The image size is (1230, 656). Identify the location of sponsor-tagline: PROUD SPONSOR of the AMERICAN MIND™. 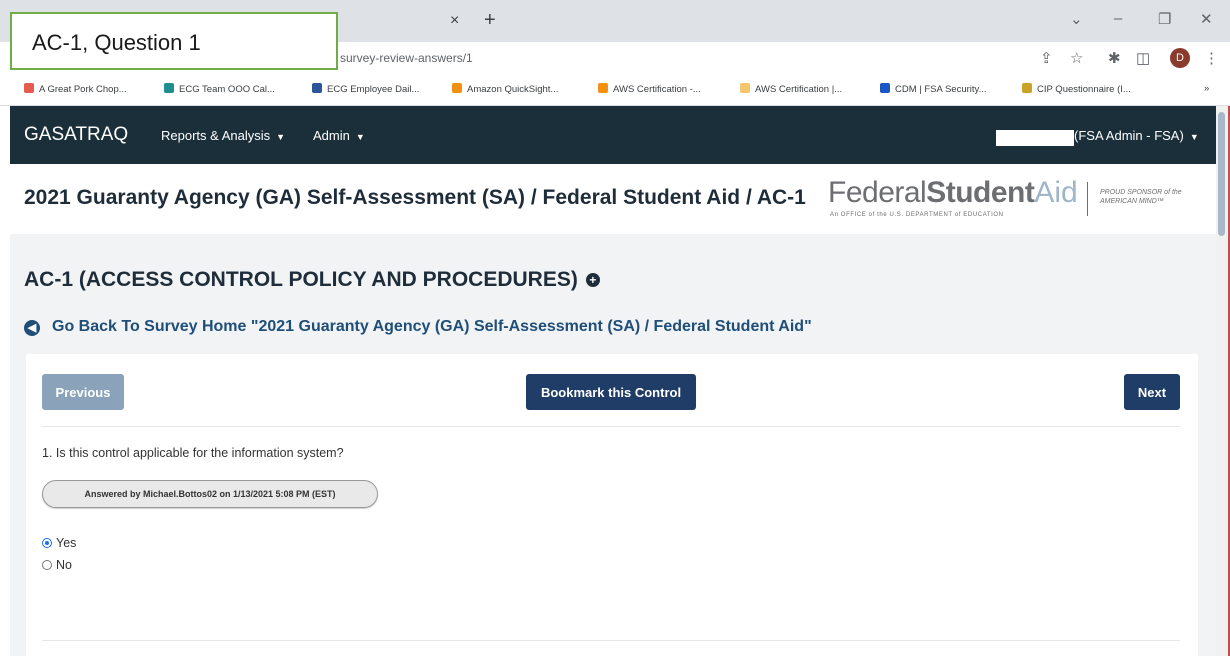
(1141, 197).